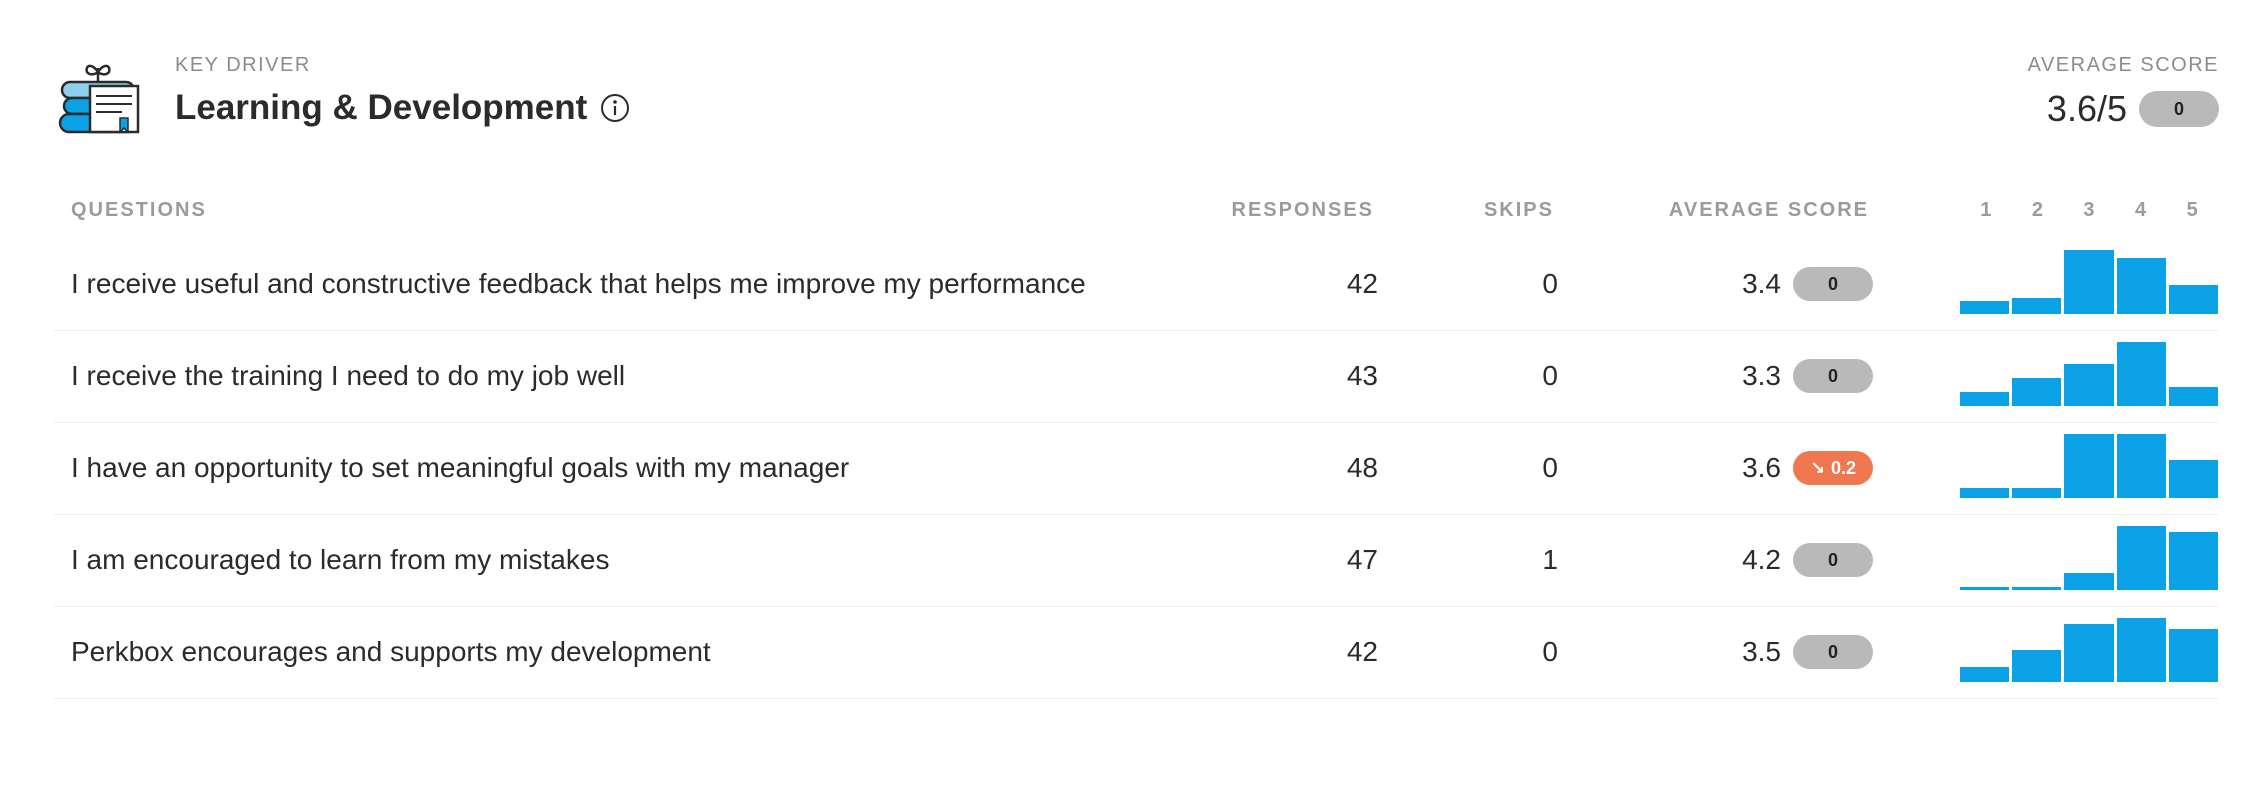 This screenshot has width=2268, height=790. What do you see at coordinates (2037, 210) in the screenshot?
I see `scale-label: 2` at bounding box center [2037, 210].